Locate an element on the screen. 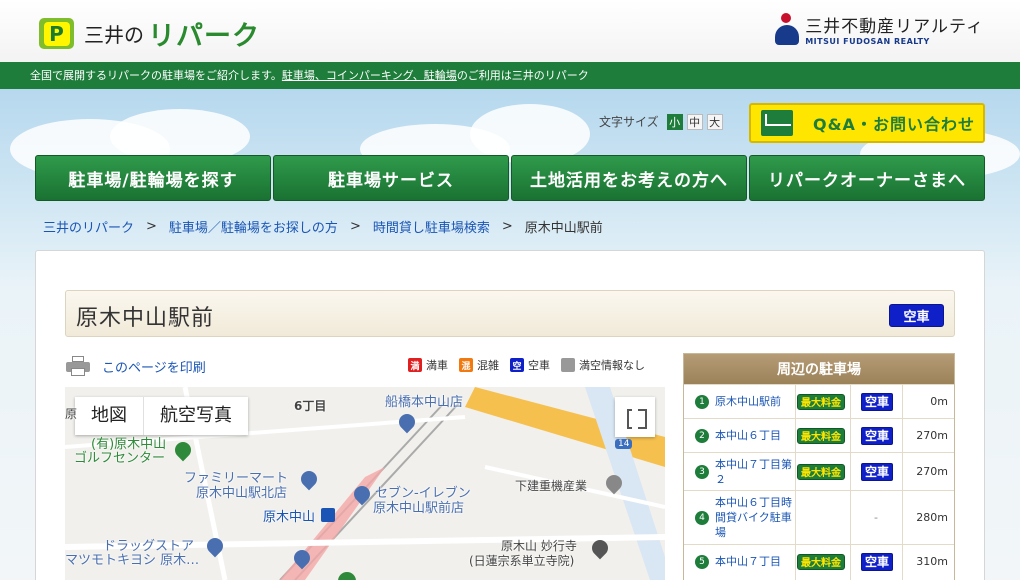  print-link: このページを印刷 is located at coordinates (136, 366).